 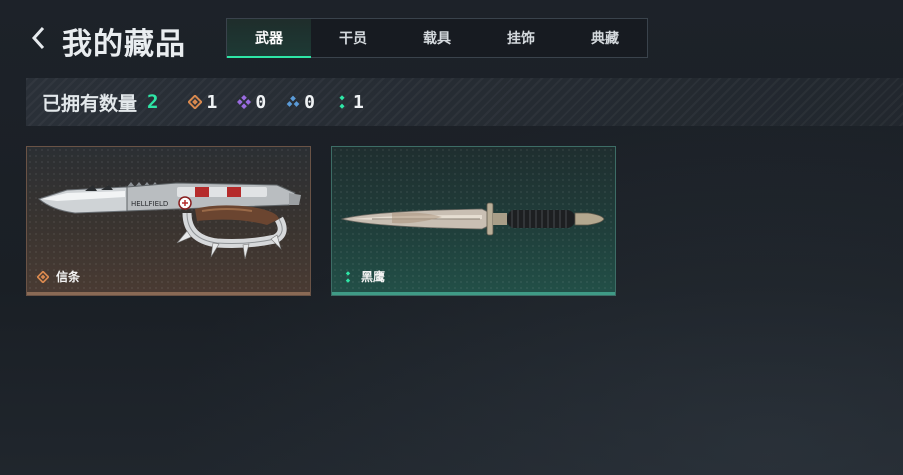 I want to click on rarity-blue-count: 0, so click(x=300, y=102).